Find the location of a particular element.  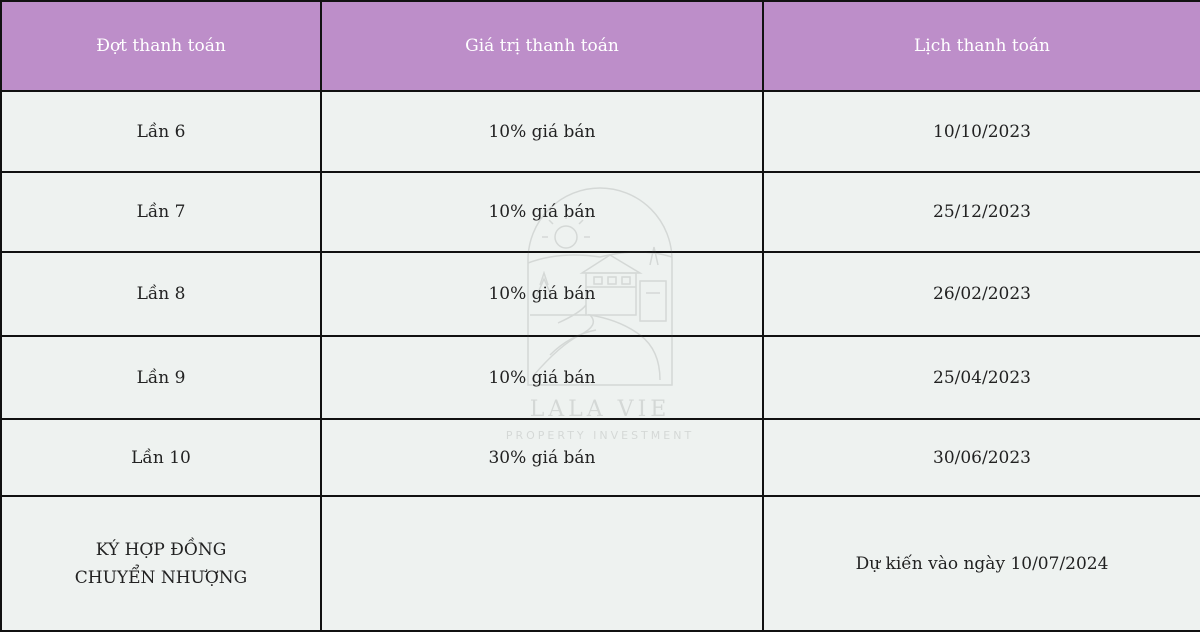

date-cell: 30/06/2023 is located at coordinates (981, 457).